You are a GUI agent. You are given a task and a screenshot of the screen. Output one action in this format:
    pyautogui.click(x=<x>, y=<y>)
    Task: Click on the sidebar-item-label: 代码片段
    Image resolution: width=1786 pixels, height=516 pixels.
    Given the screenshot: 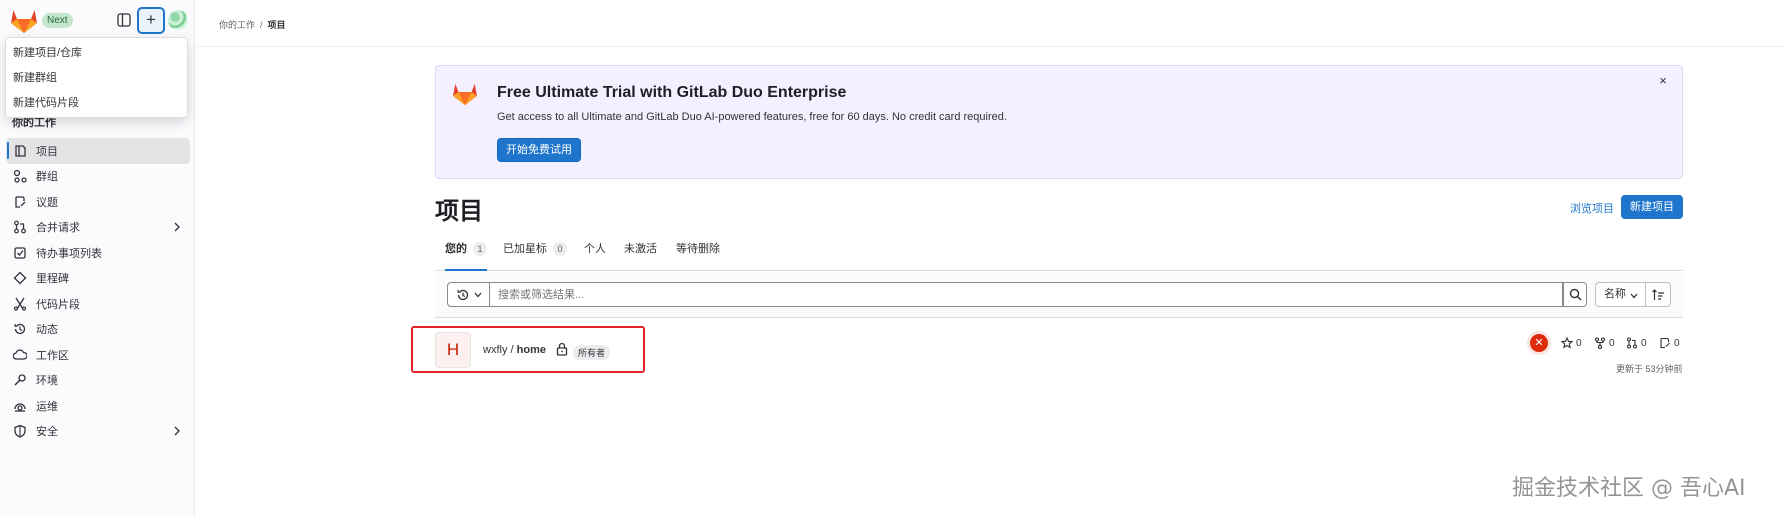 What is the action you would take?
    pyautogui.click(x=58, y=304)
    